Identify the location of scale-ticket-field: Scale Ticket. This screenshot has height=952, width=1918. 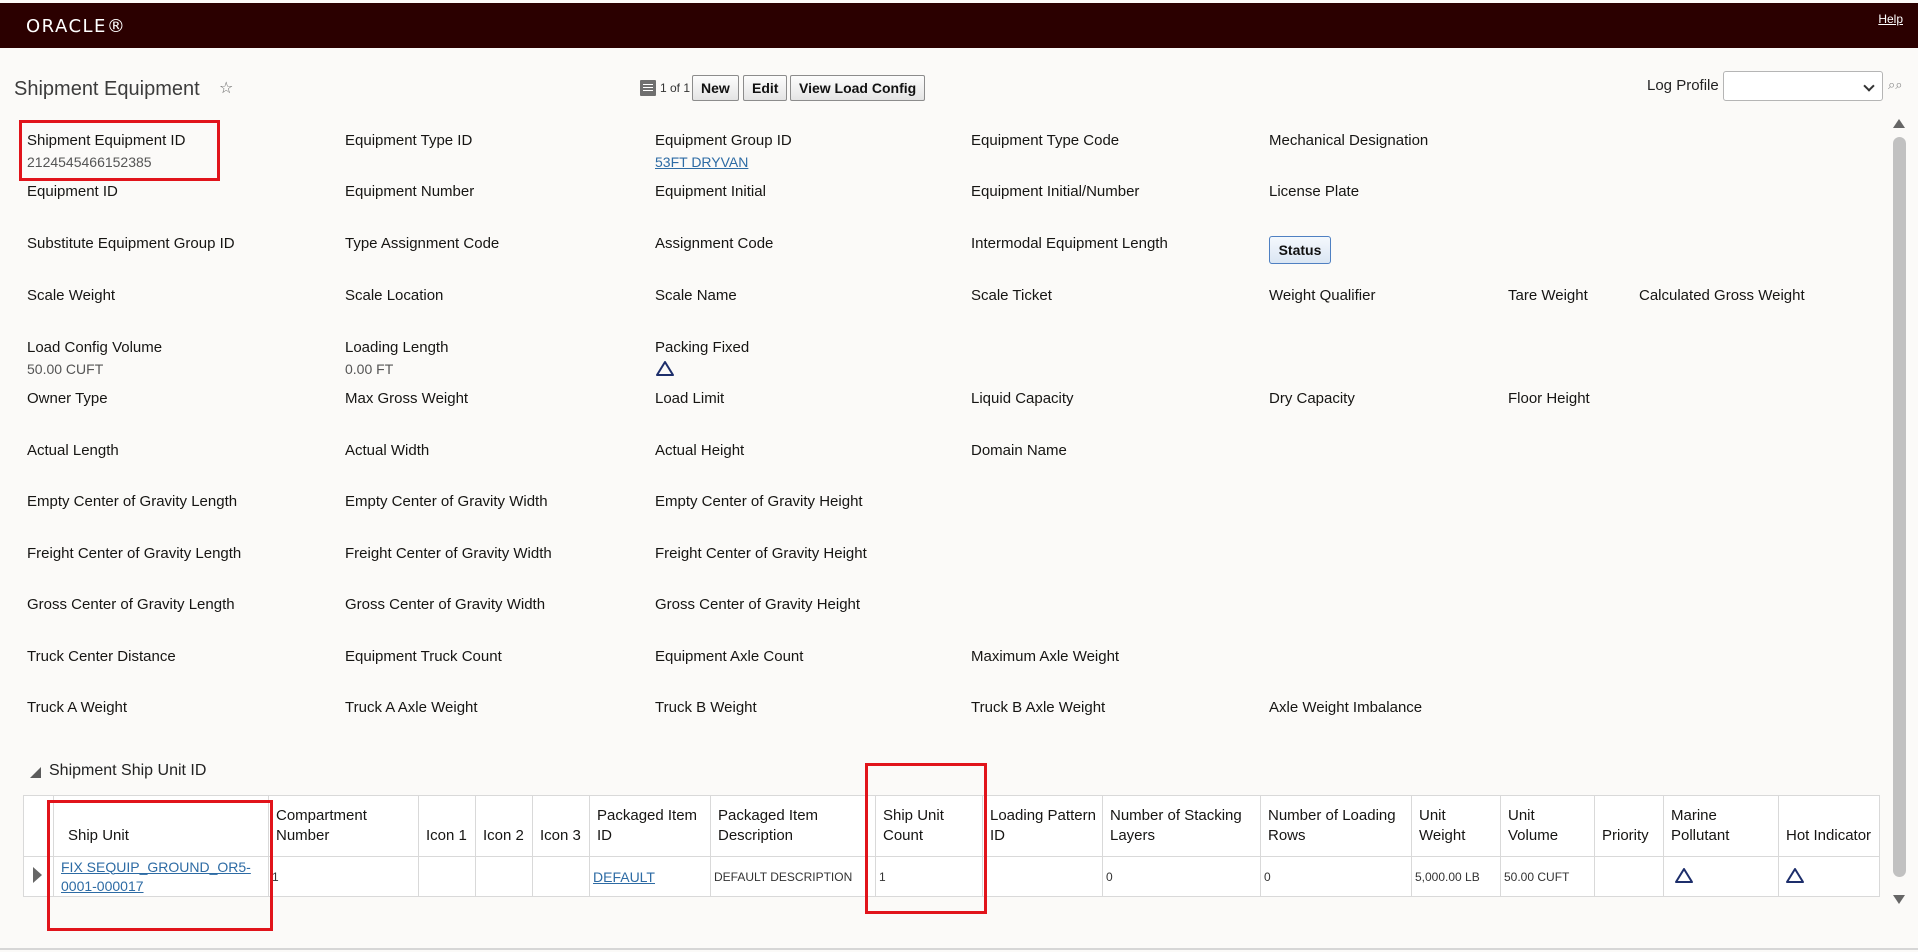
(1011, 295).